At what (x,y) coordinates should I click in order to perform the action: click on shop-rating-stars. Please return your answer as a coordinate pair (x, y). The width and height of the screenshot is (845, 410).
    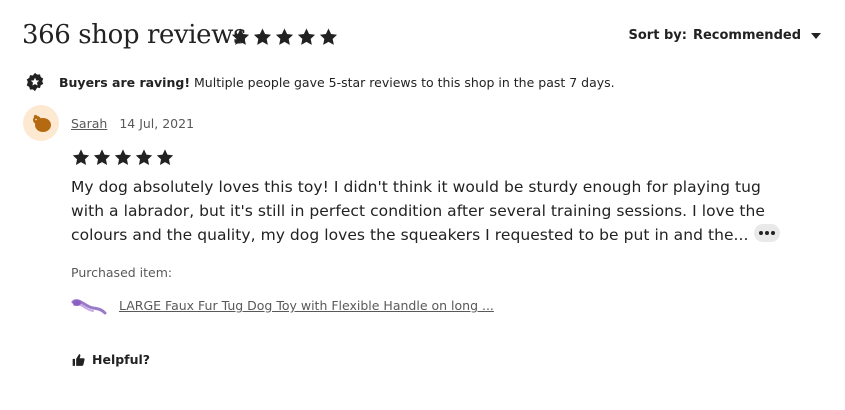
    Looking at the image, I should click on (284, 37).